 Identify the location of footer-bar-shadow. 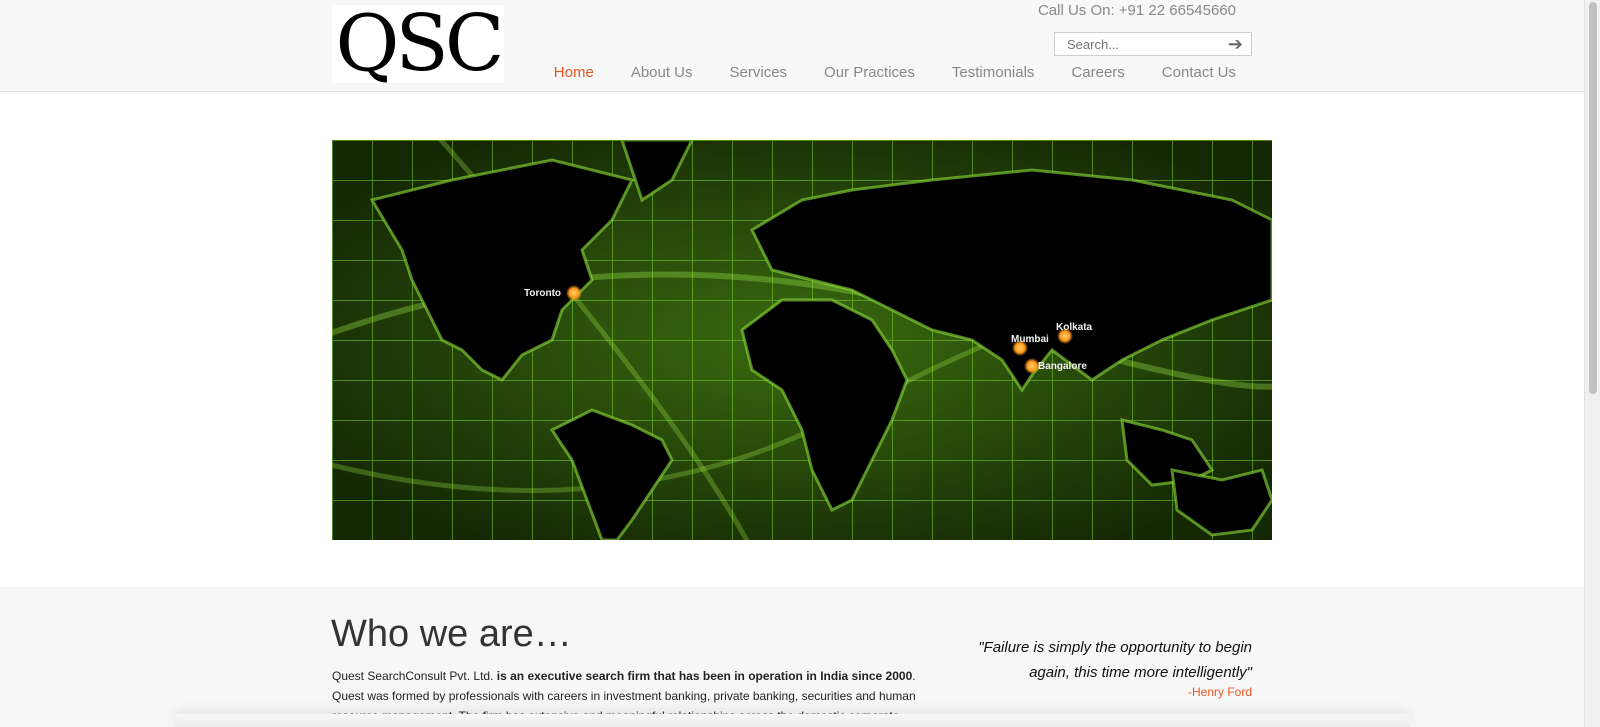
(792, 720).